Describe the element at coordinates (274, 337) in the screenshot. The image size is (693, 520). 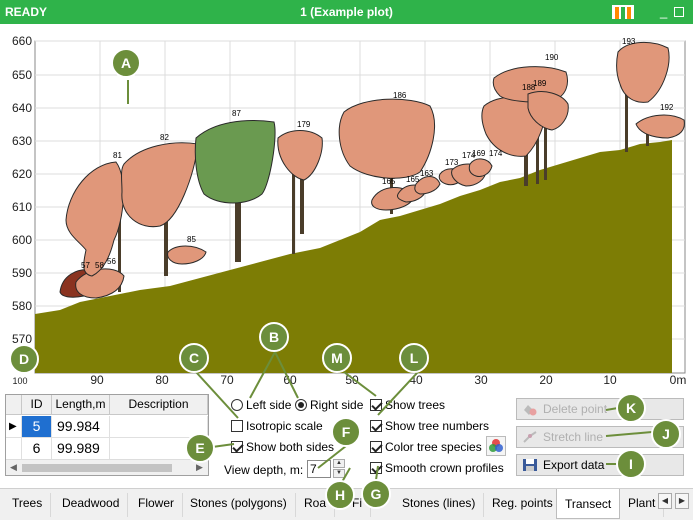
I see `callout-b: B` at that location.